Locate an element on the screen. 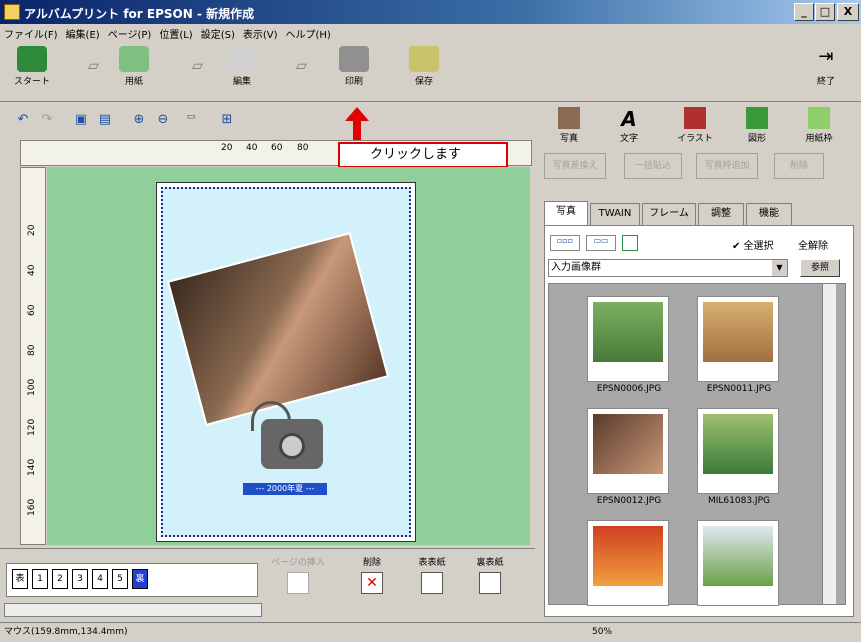 The height and width of the screenshot is (642, 861). menu-edit: 編集(E) is located at coordinates (83, 33).